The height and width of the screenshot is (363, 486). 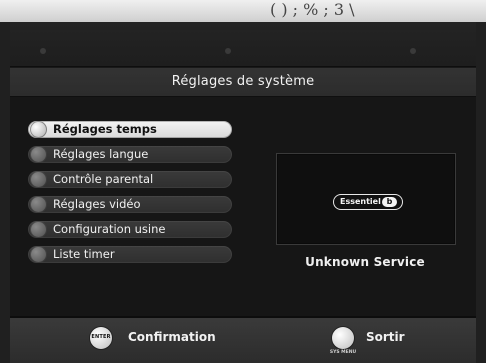 I want to click on screen-bezel-right, so click(x=481, y=192).